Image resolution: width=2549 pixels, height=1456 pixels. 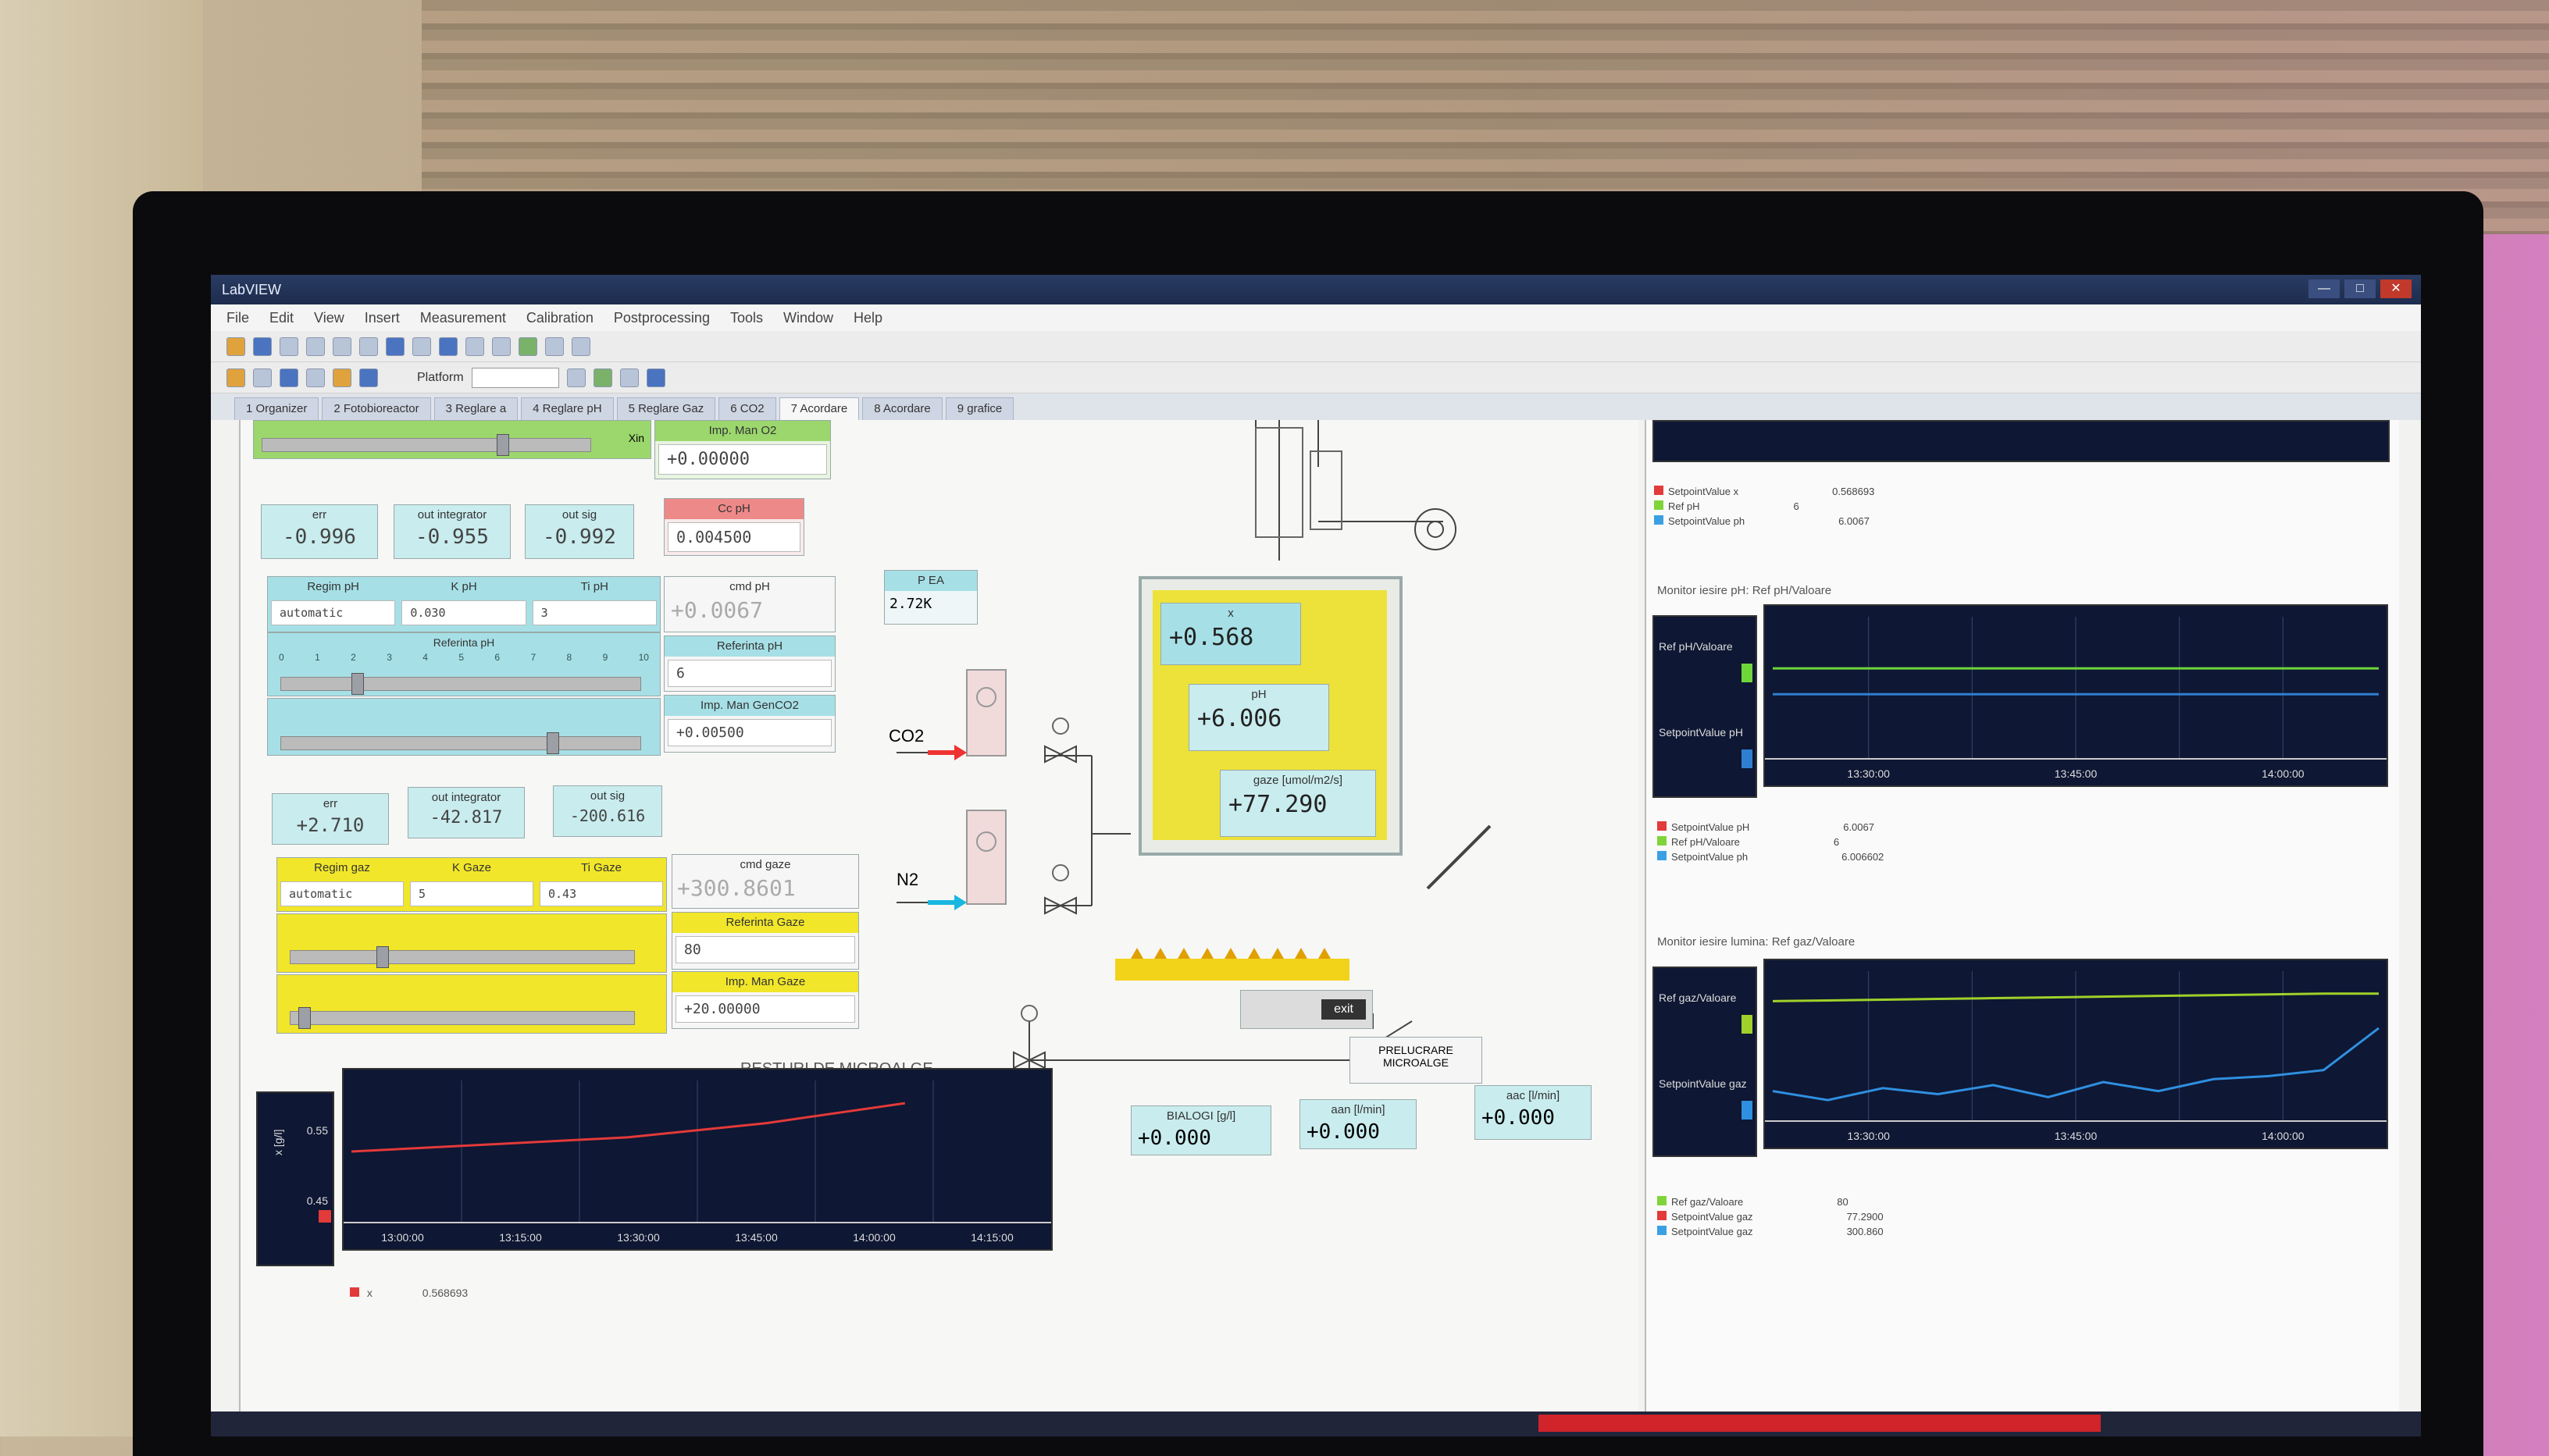 I want to click on reactor-x: x +0.568, so click(x=1230, y=634).